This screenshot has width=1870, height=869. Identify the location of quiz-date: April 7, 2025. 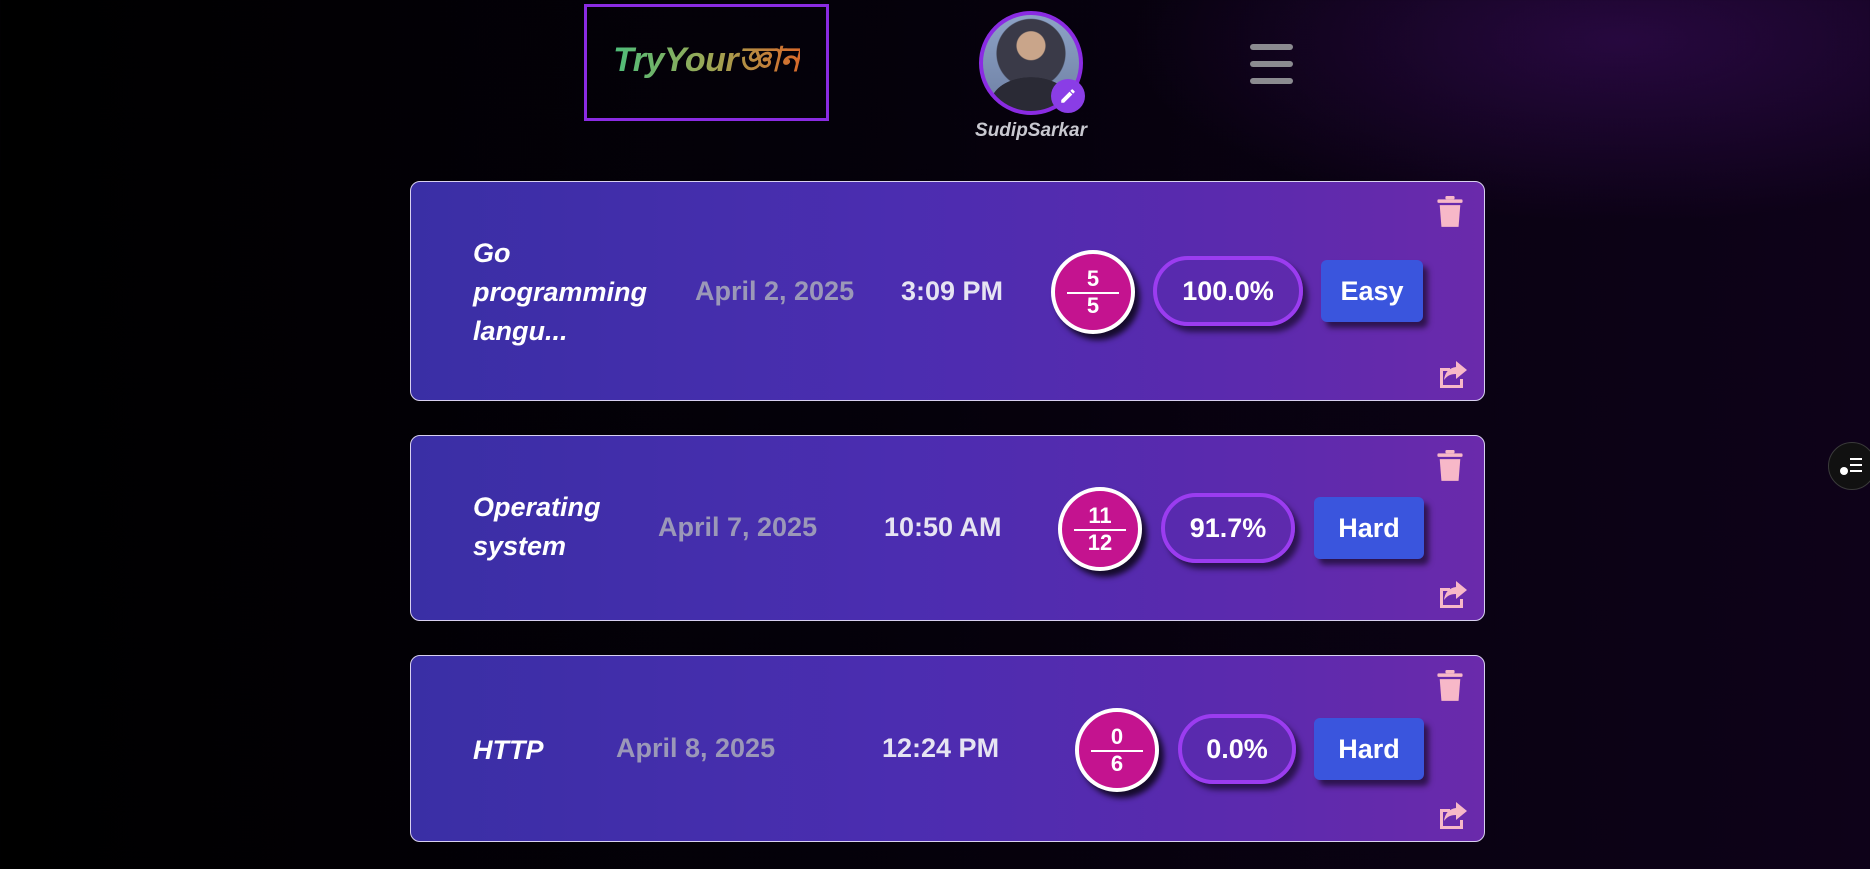
(738, 527).